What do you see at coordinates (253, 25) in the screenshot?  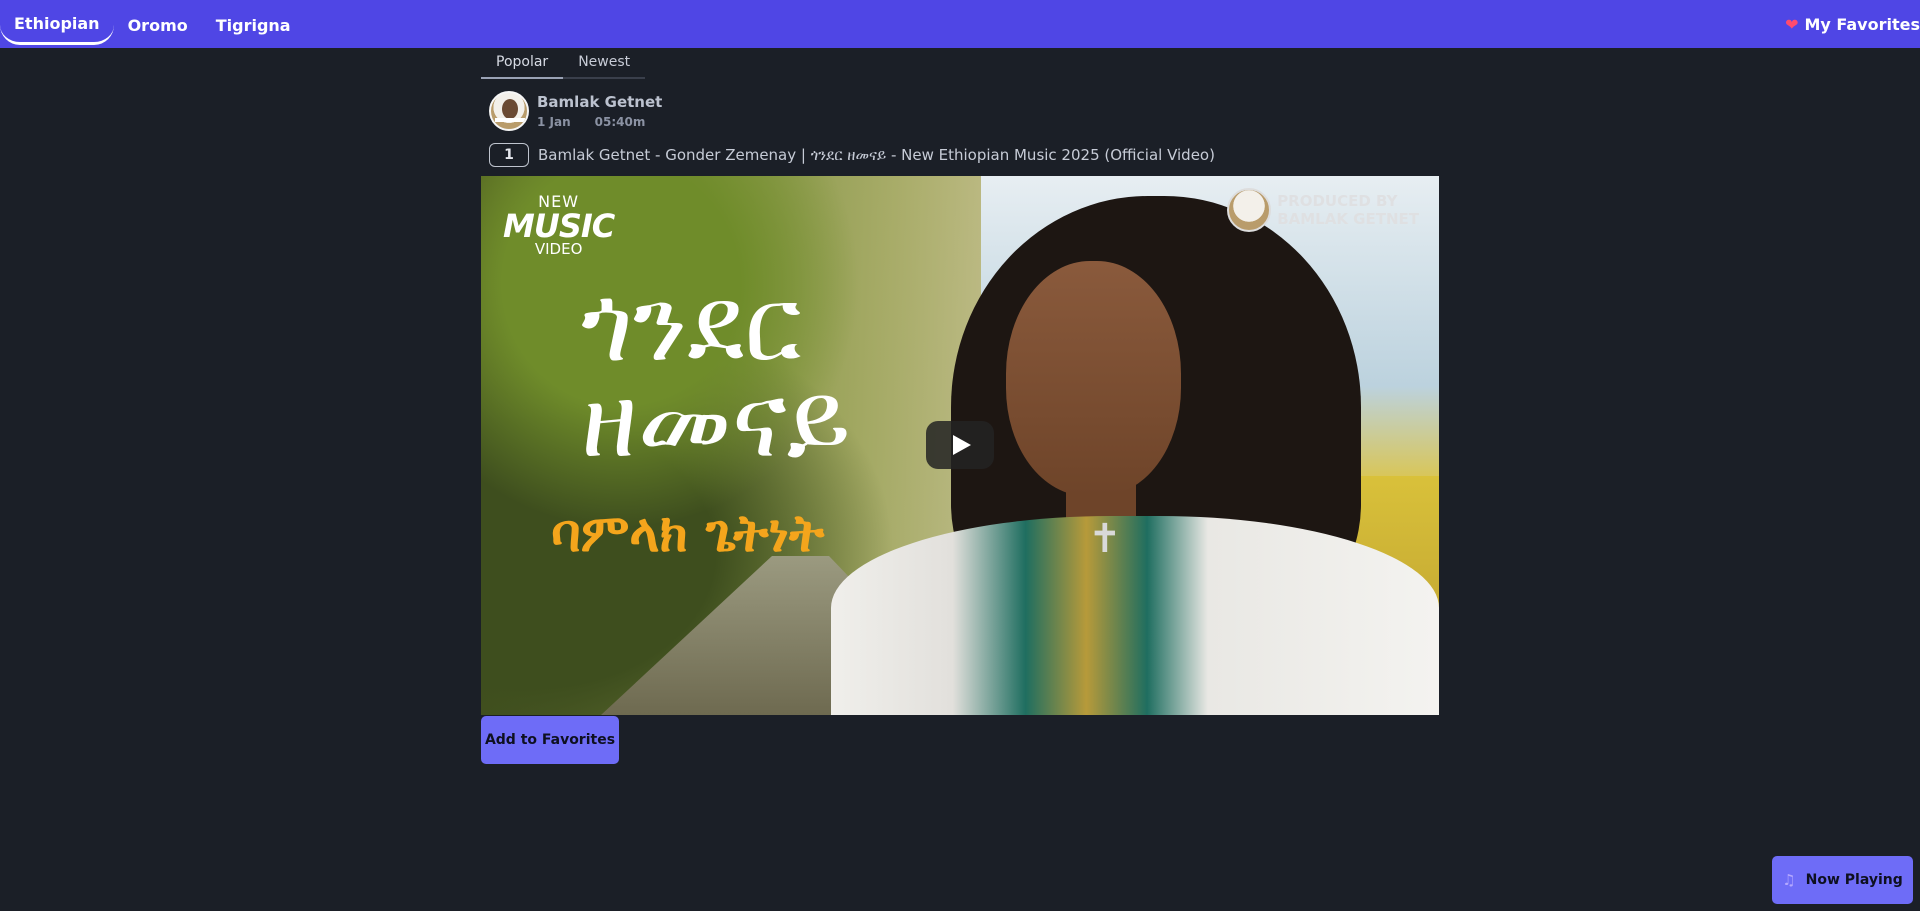 I see `nav-tab-tigrigna: Tigrigna` at bounding box center [253, 25].